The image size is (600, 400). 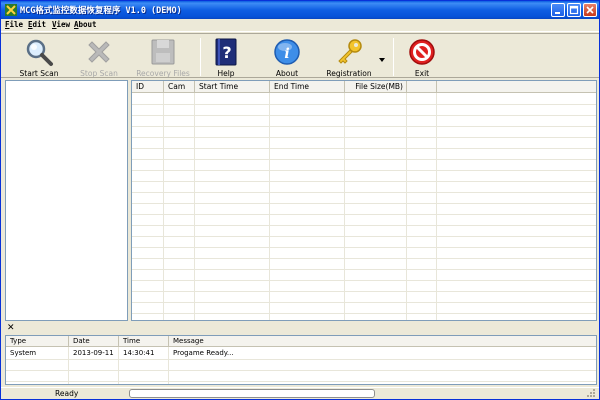 I want to click on title-bar: MCG格式监控数据恢复程序 V1.0 (DEMO), so click(x=300, y=10).